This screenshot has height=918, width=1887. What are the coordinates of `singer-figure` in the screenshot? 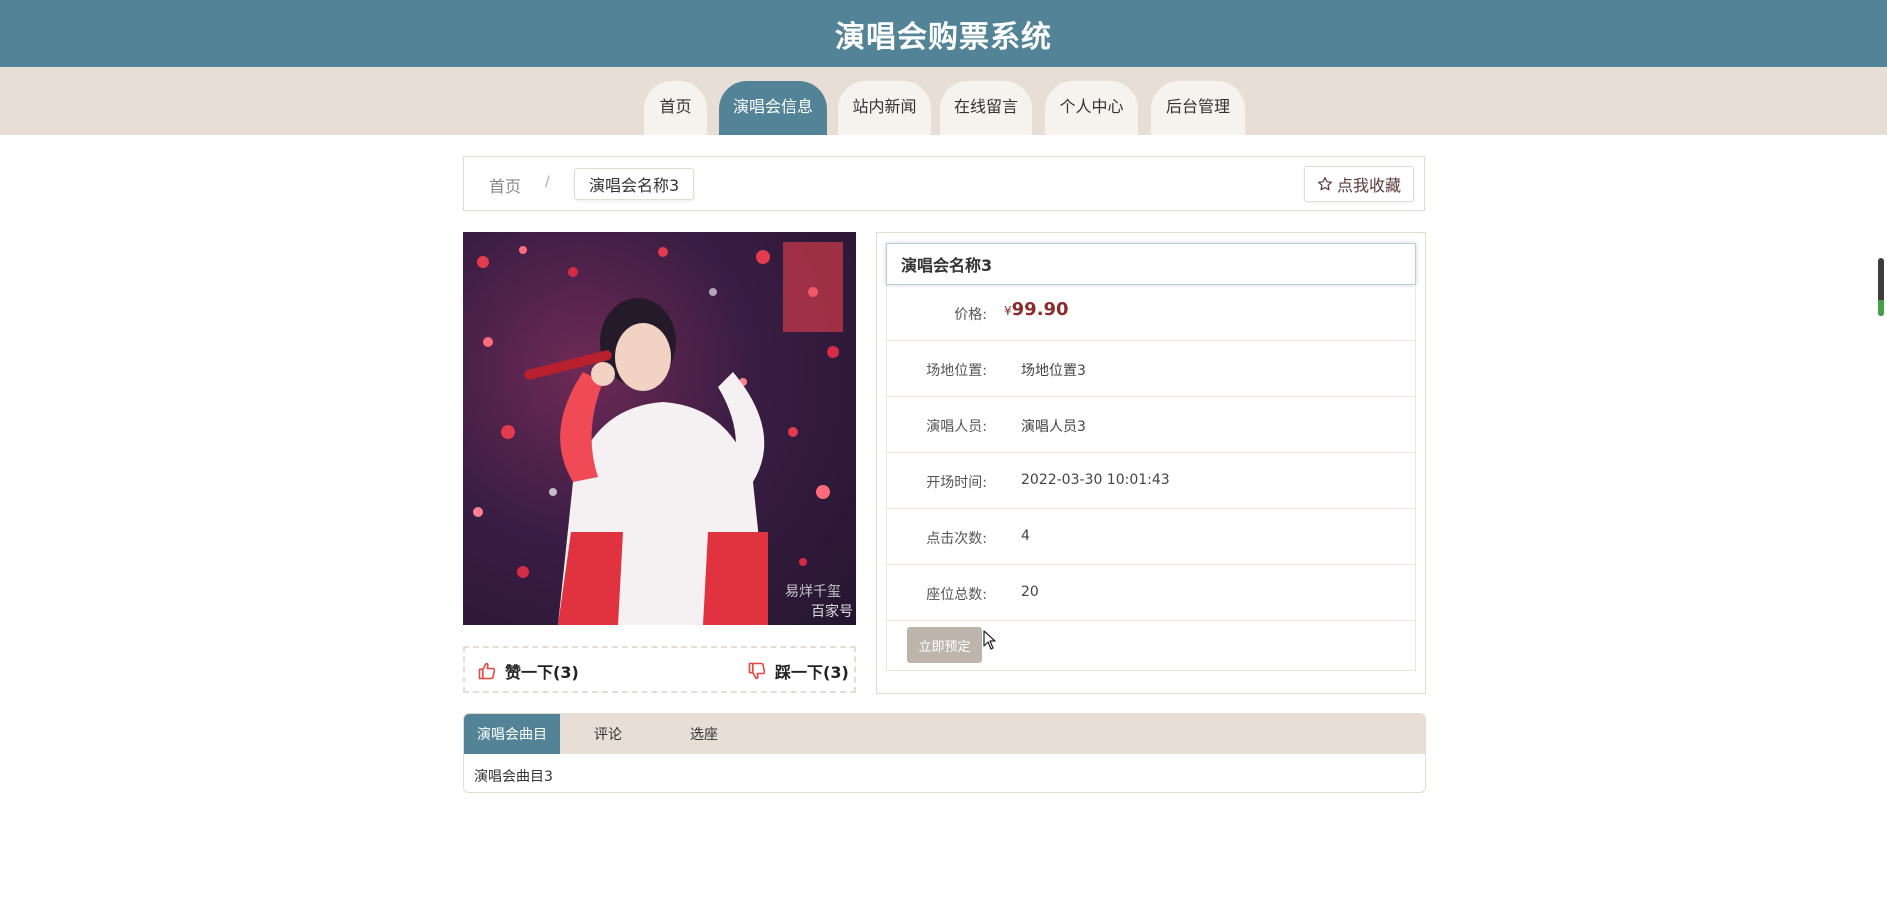 It's located at (646, 461).